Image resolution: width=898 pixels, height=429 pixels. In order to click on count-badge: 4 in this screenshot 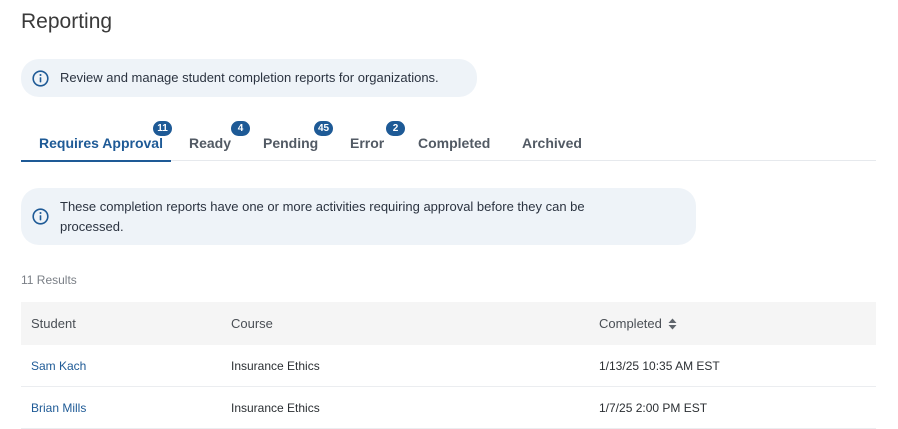, I will do `click(240, 128)`.